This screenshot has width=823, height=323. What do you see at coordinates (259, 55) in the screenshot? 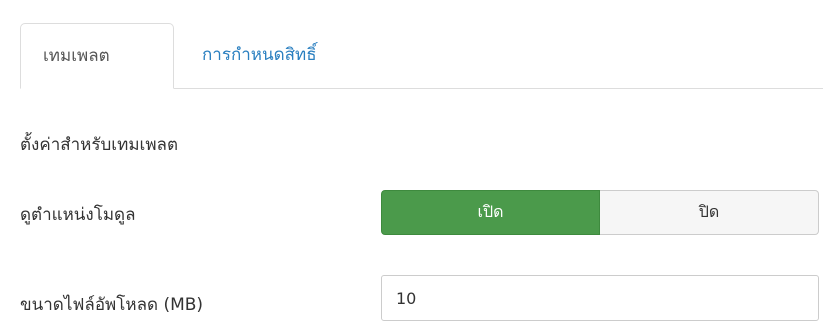
I see `tab-permissions: การกำหนดสิทธิ์` at bounding box center [259, 55].